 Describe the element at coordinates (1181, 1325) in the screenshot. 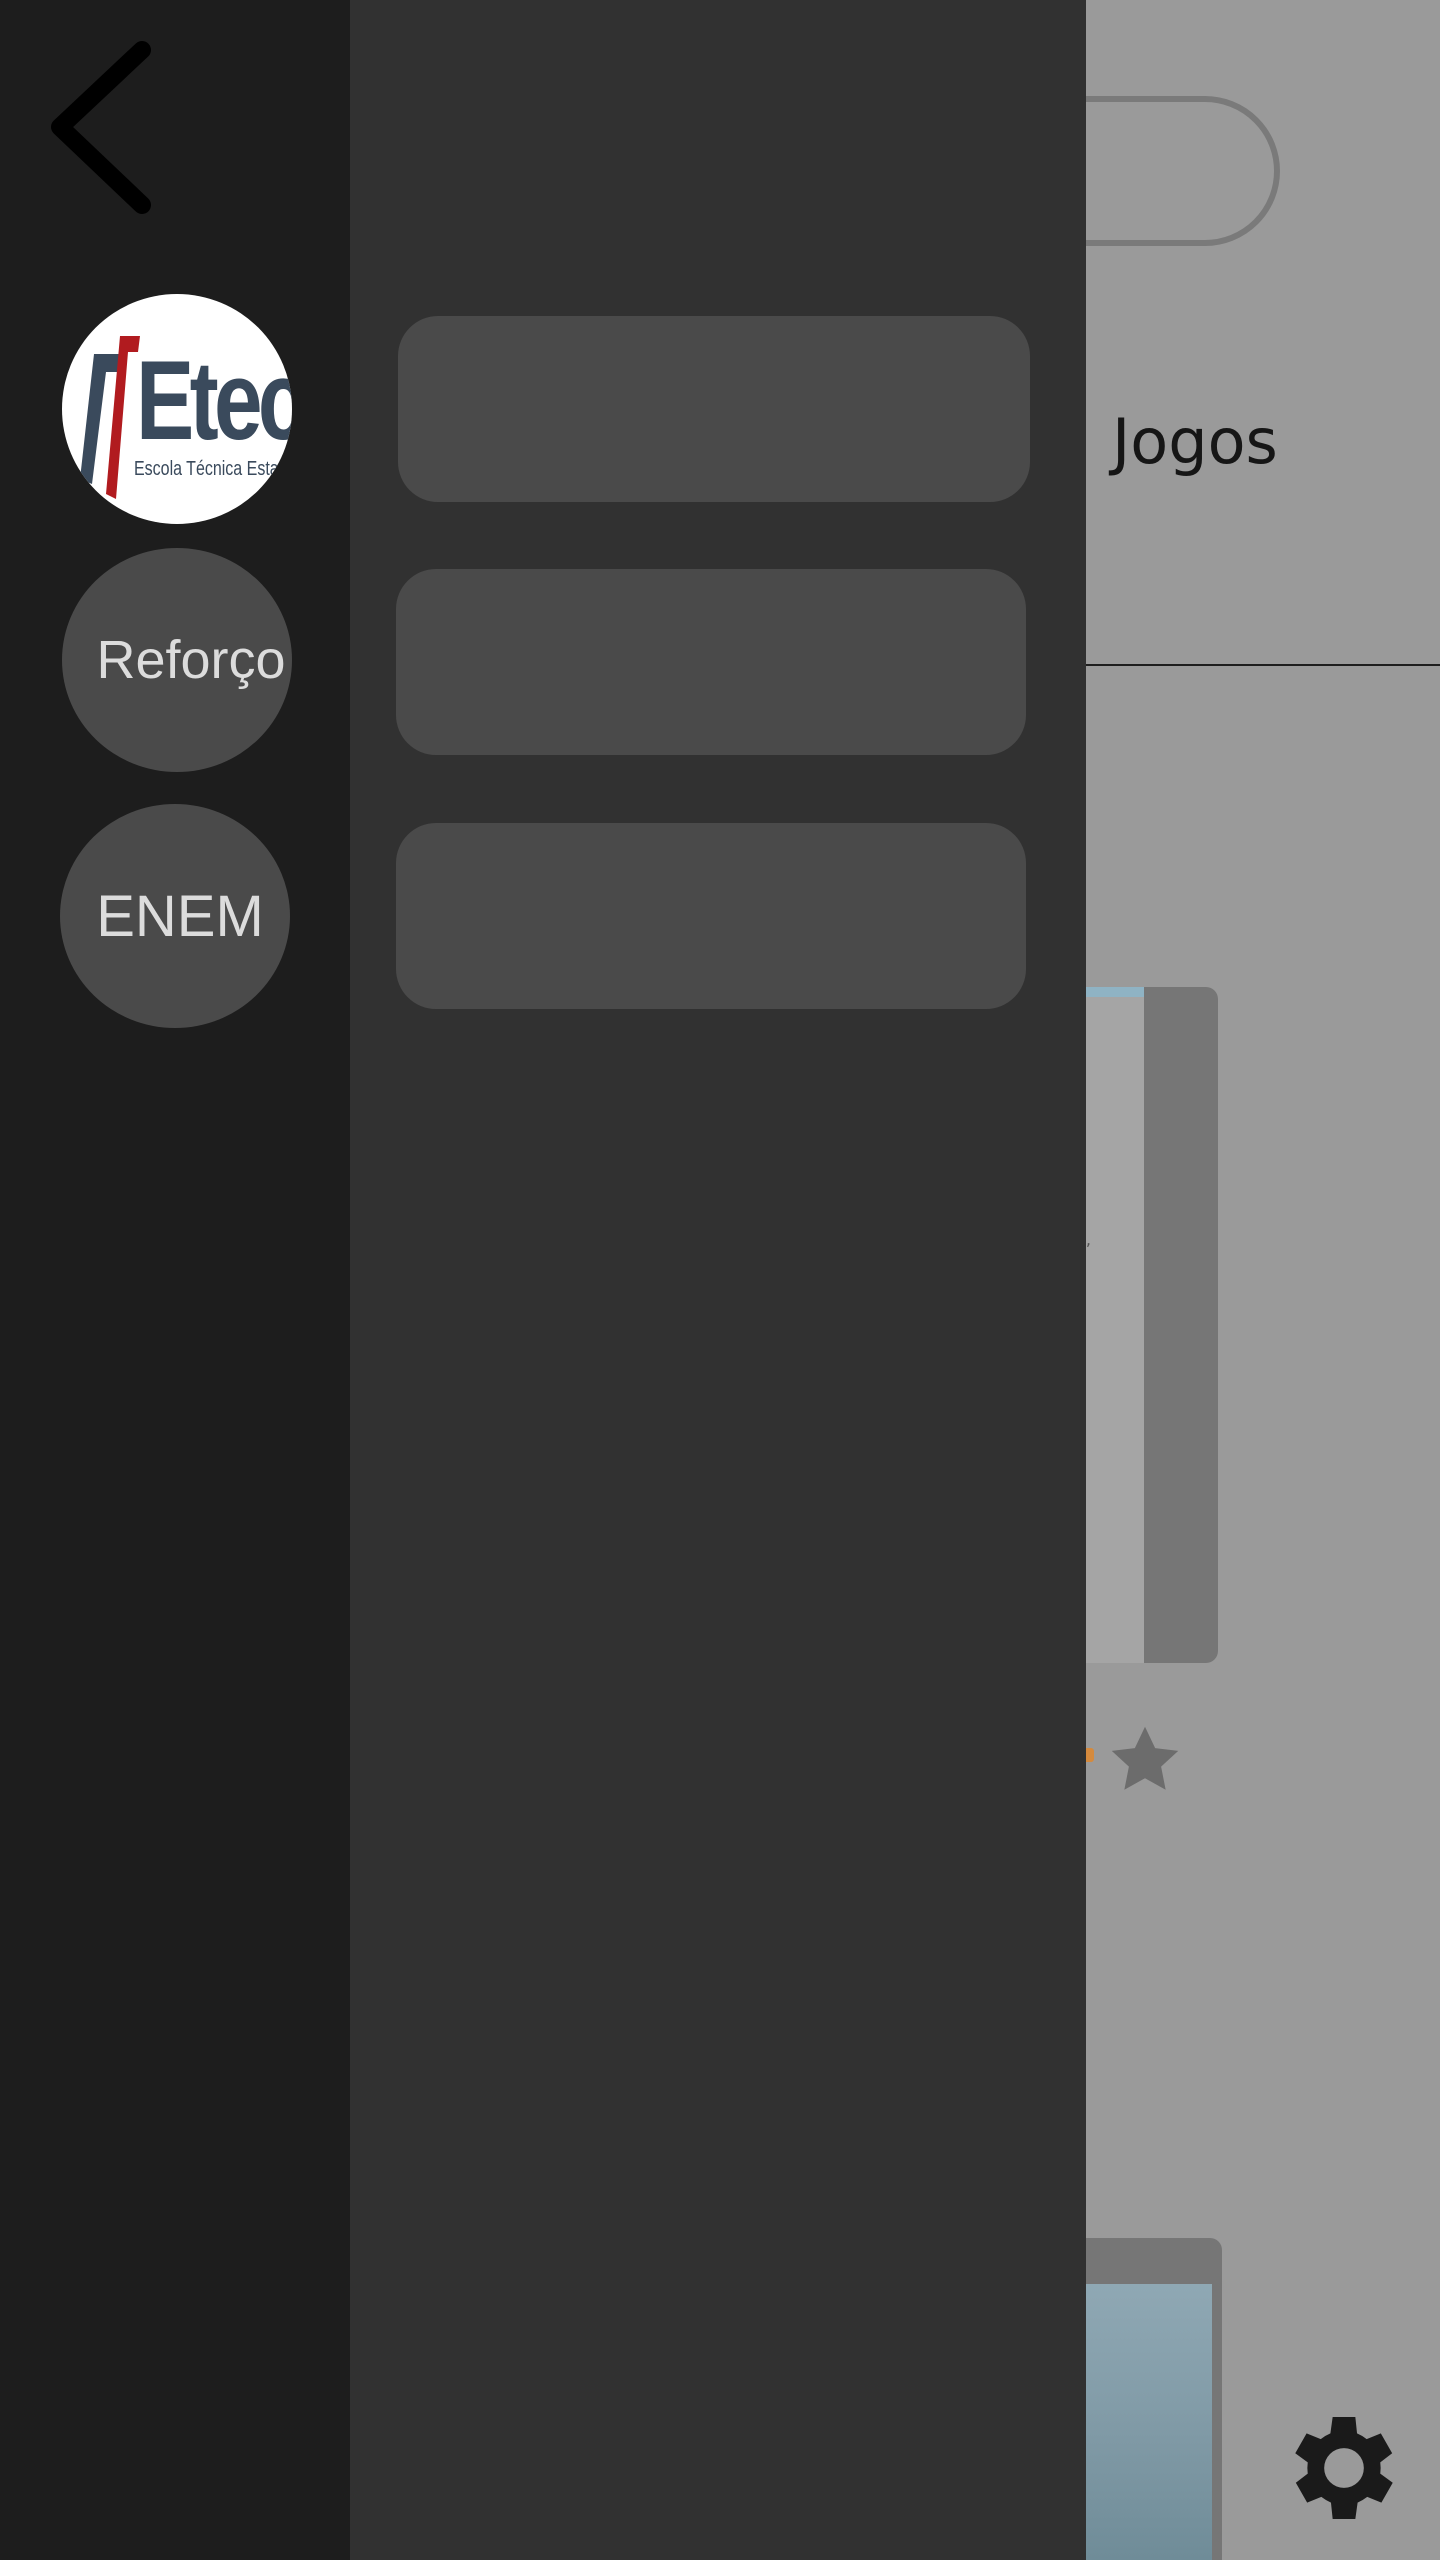

I see `card-side-strip` at that location.